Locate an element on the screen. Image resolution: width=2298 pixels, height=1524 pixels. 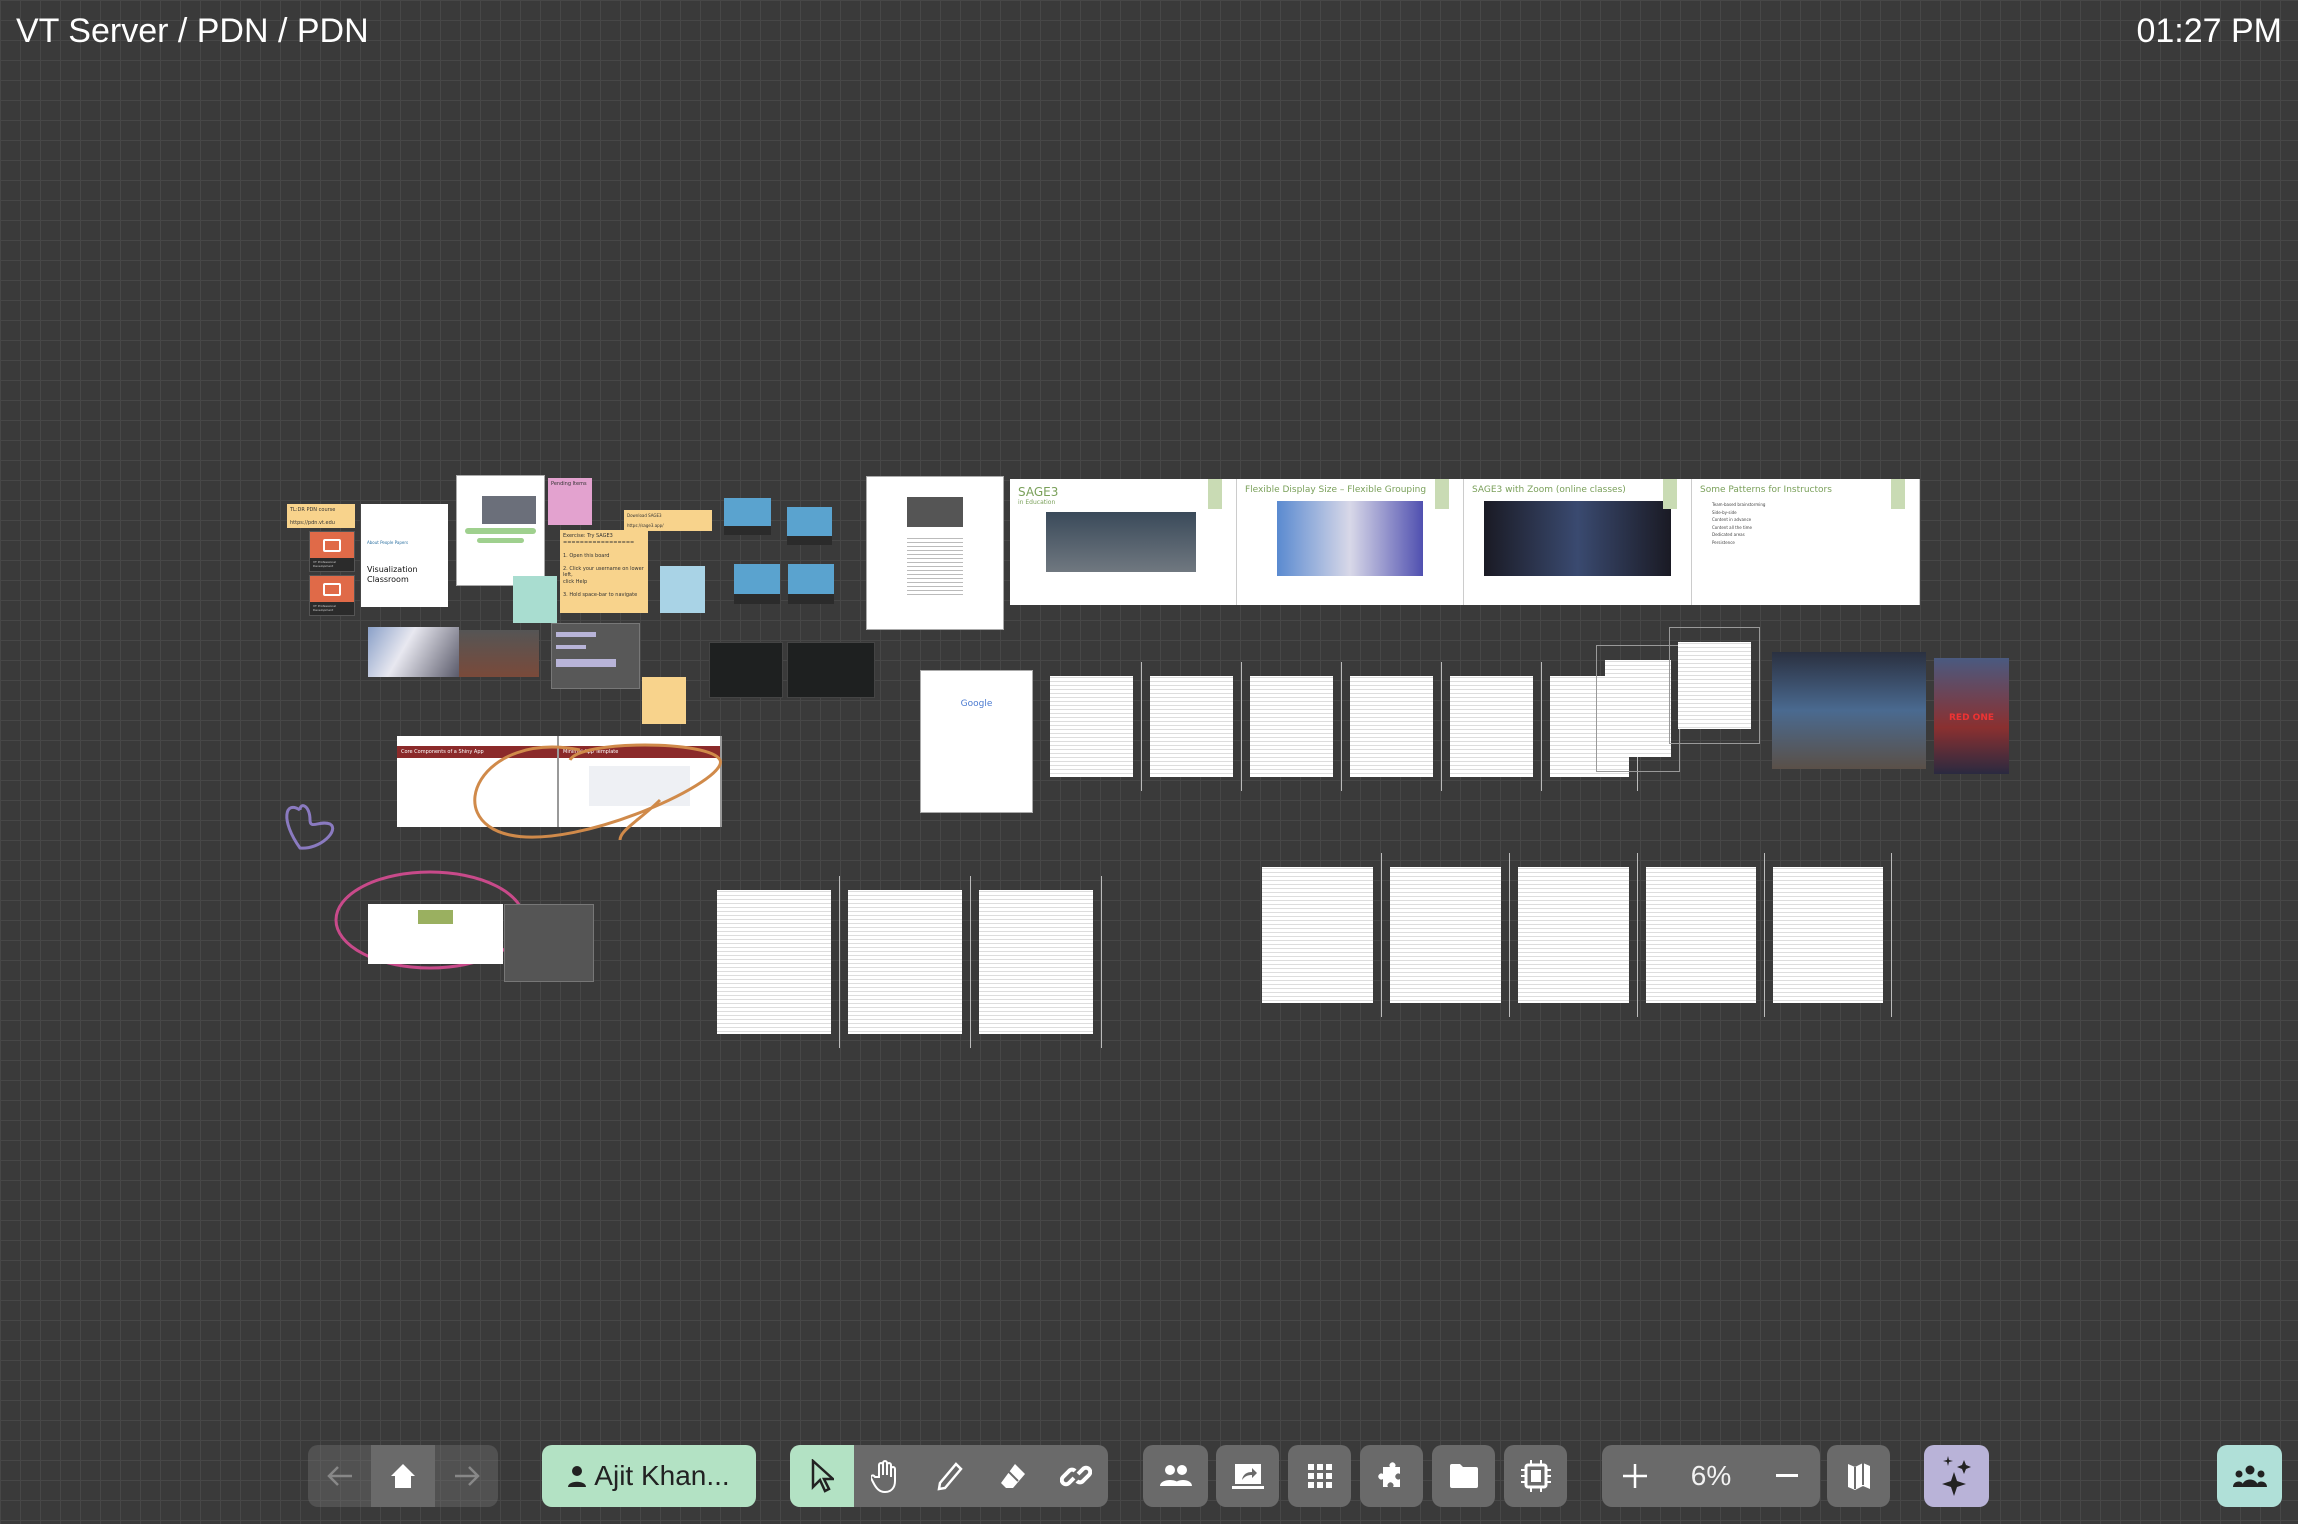
hand-icon is located at coordinates (883, 1476).